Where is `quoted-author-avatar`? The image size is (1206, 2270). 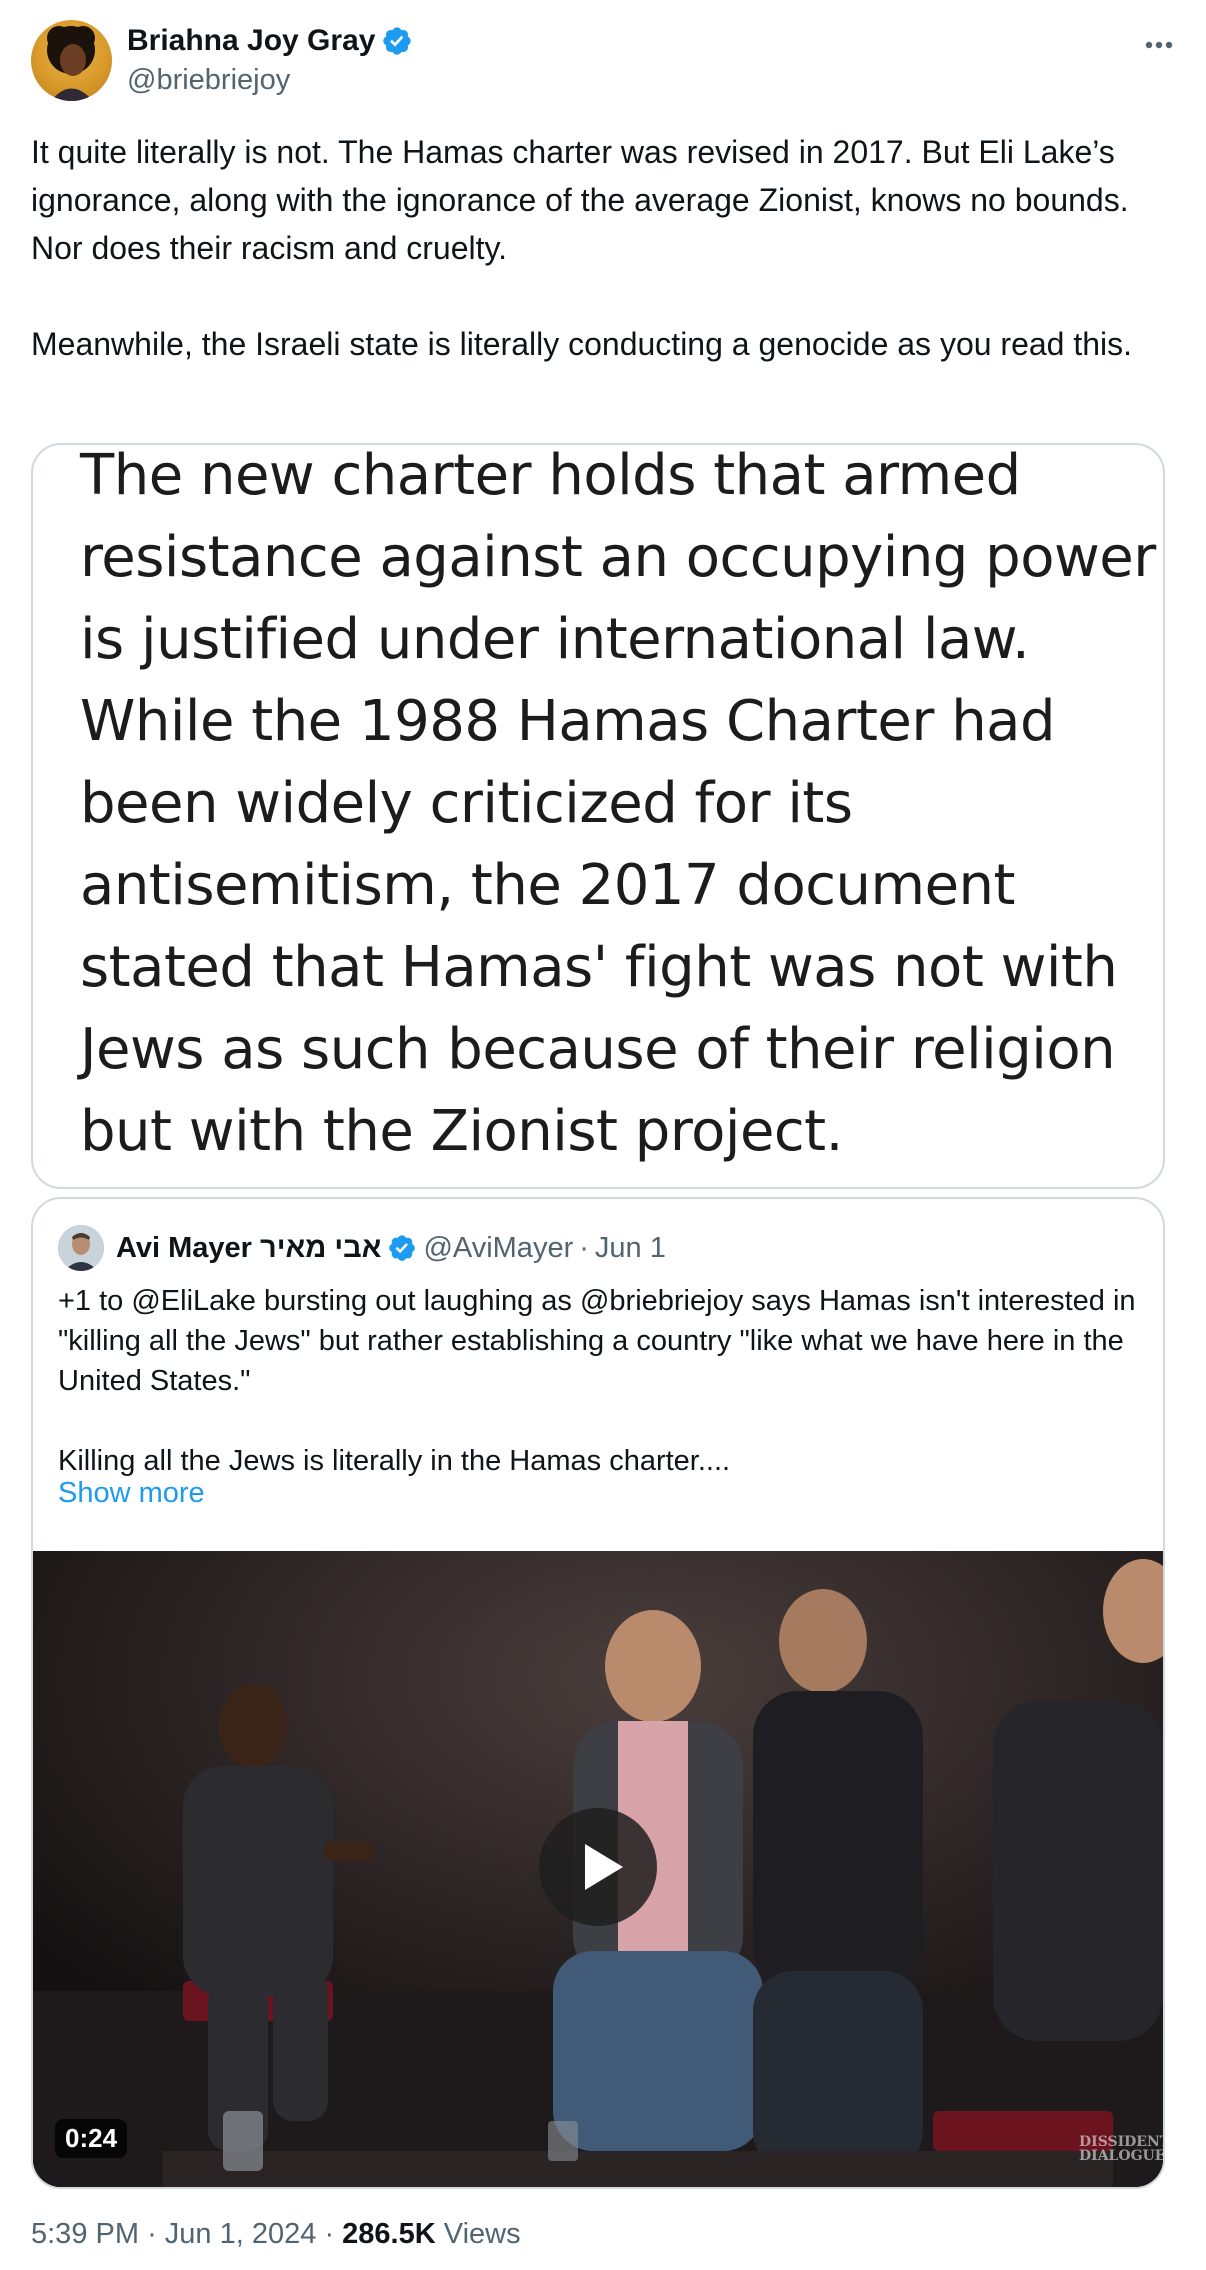 quoted-author-avatar is located at coordinates (81, 1248).